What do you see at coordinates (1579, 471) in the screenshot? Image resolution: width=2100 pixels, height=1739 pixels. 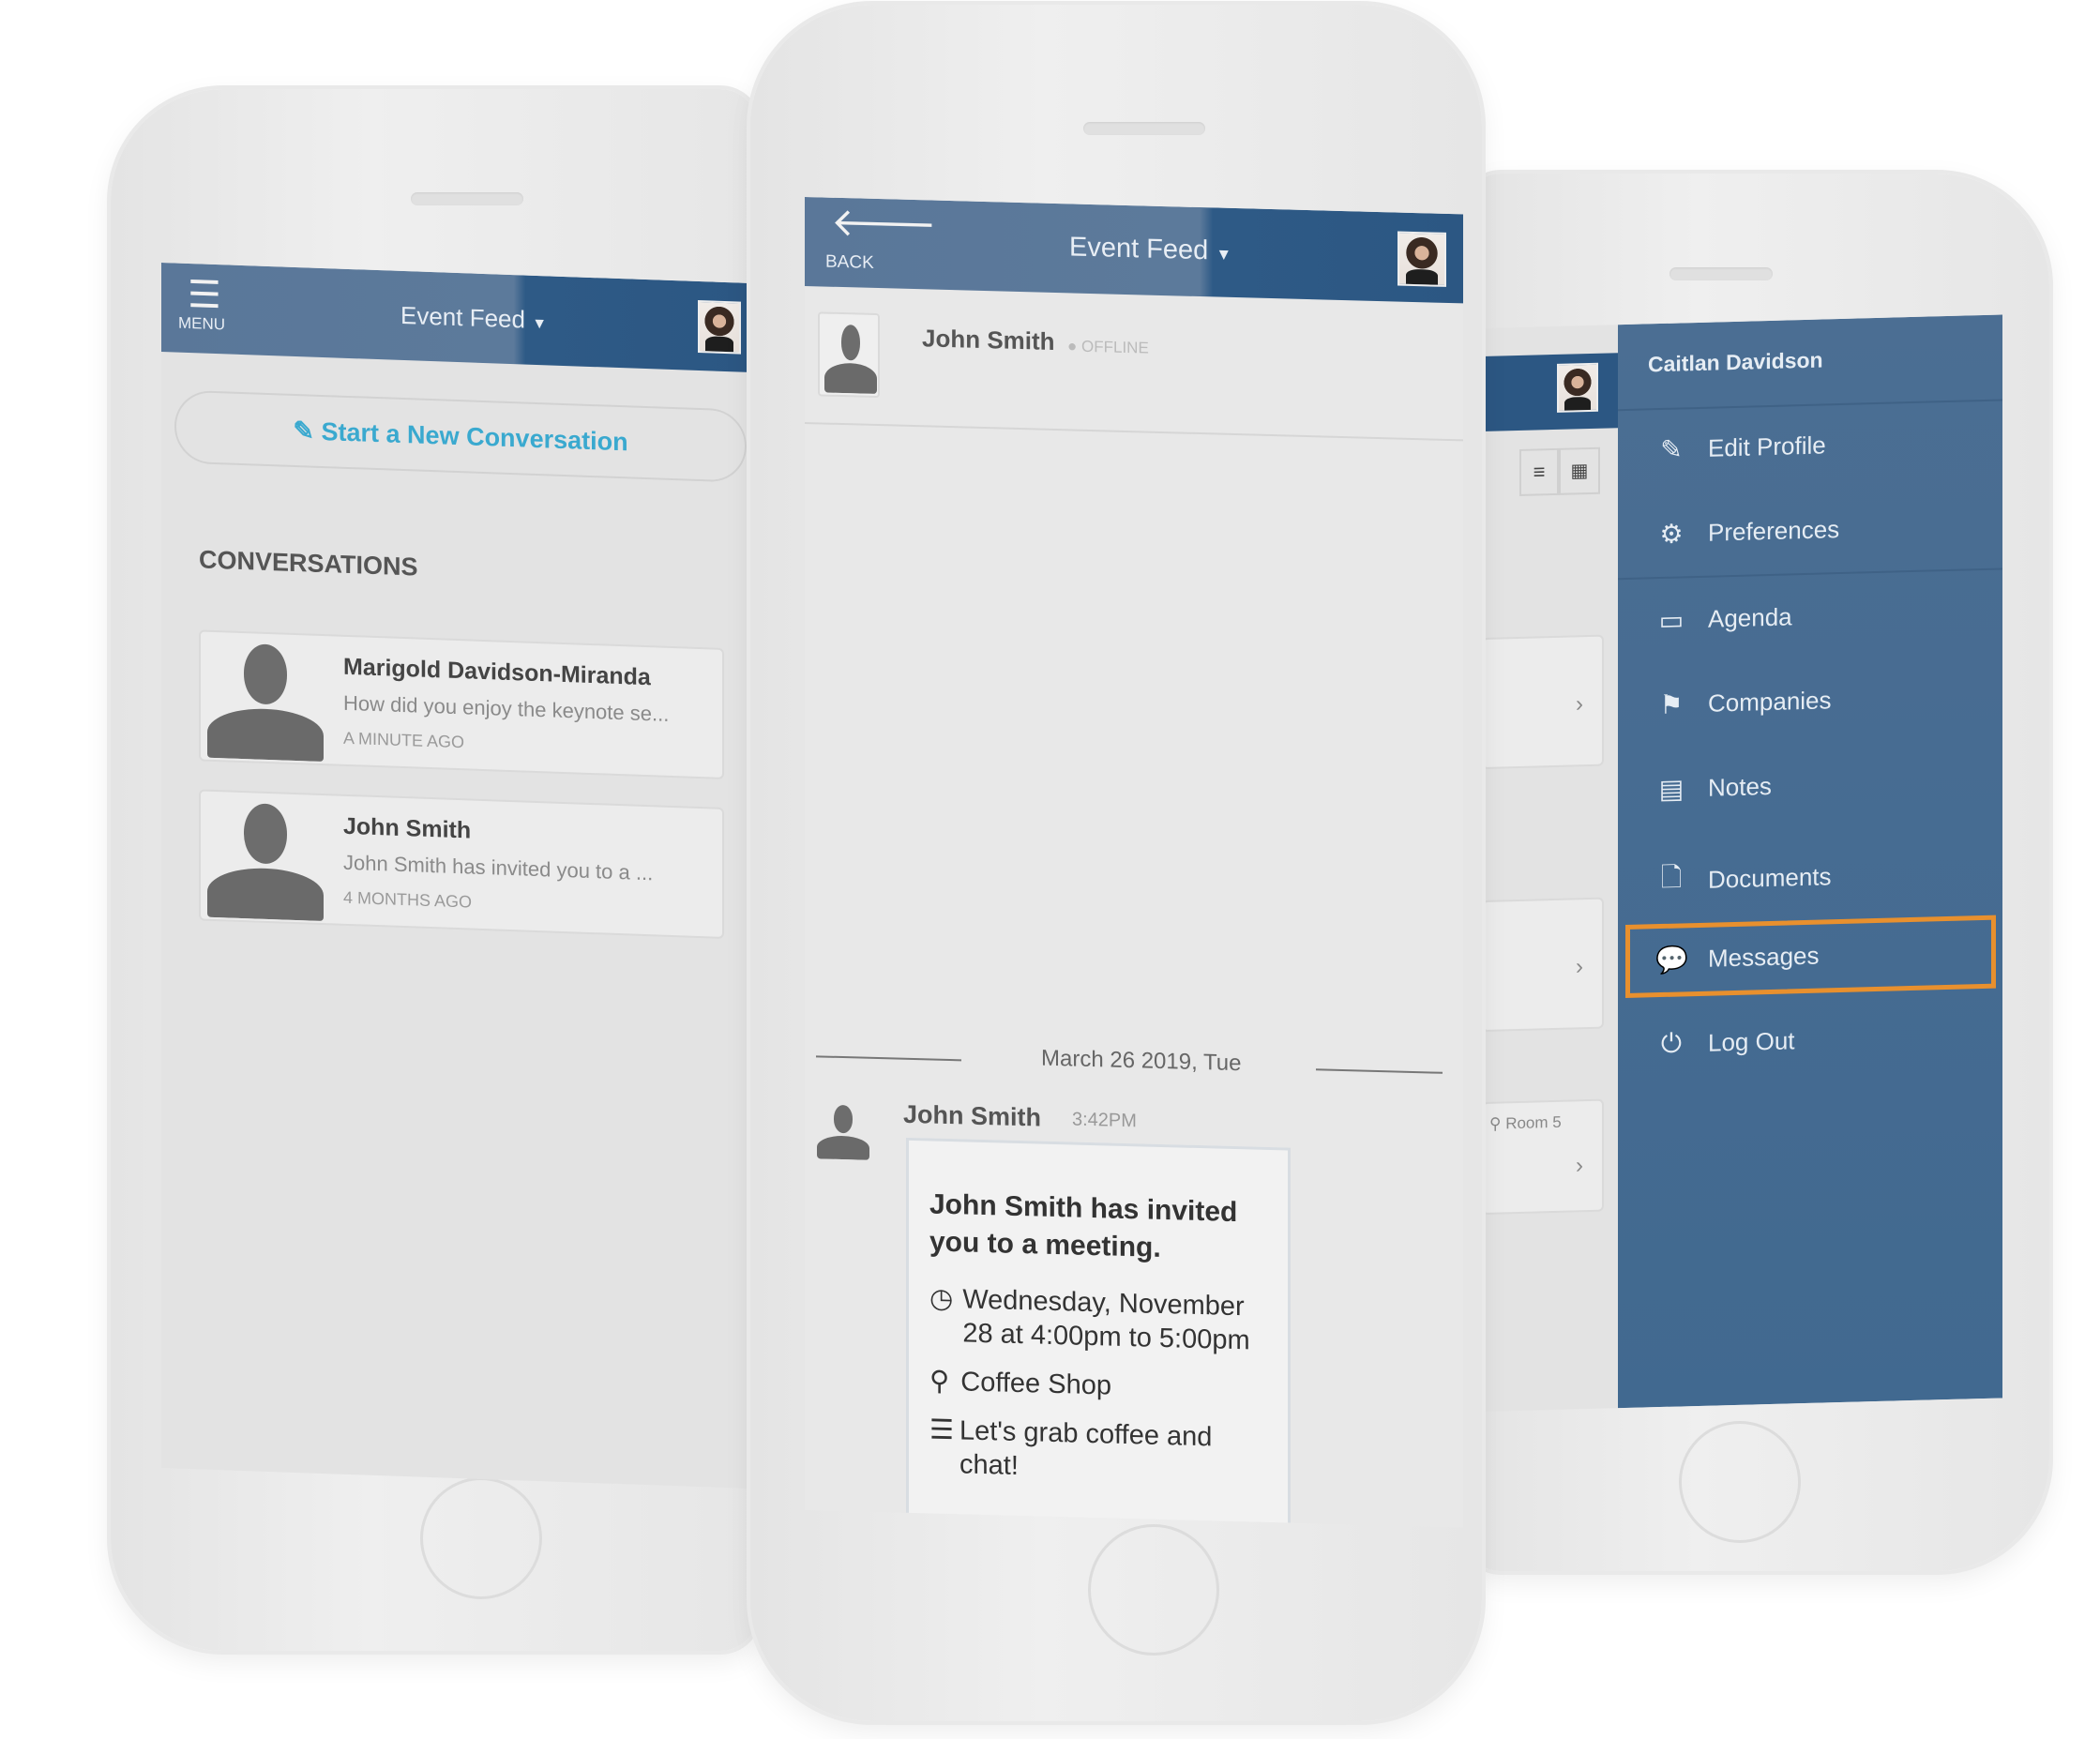 I see `grid-view-toggle: ▦` at bounding box center [1579, 471].